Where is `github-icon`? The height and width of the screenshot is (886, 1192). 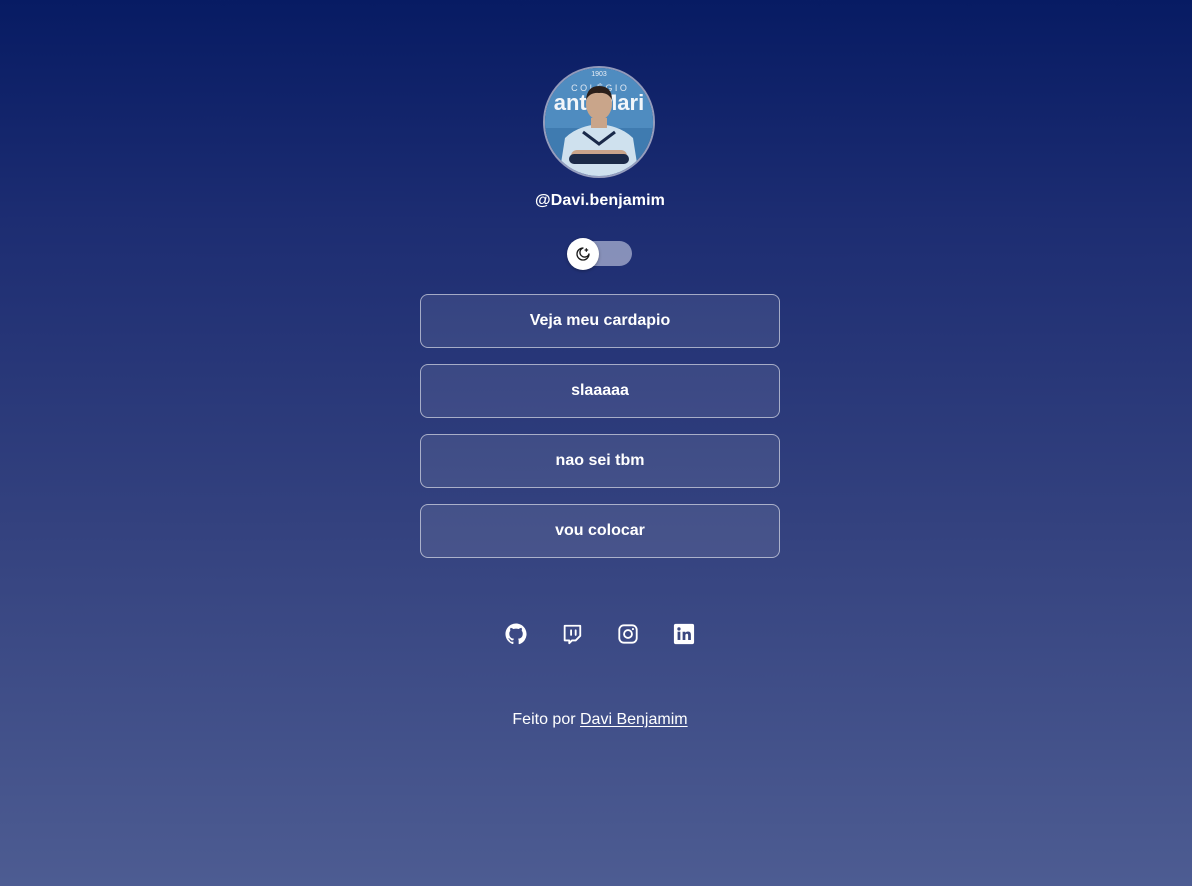 github-icon is located at coordinates (516, 634).